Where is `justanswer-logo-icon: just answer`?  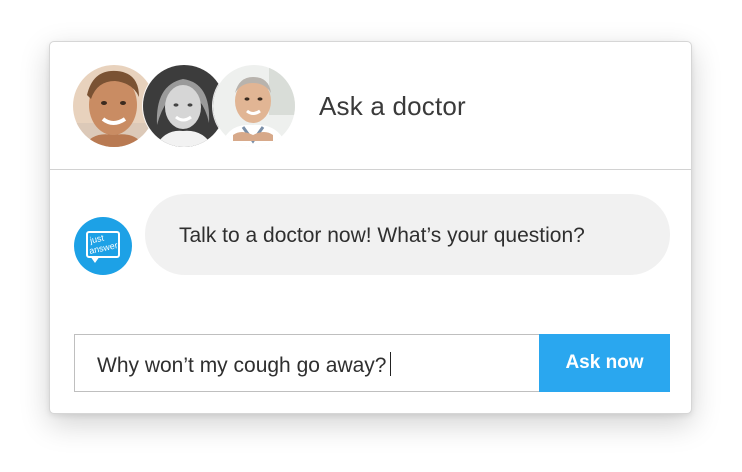
justanswer-logo-icon: just answer is located at coordinates (103, 246).